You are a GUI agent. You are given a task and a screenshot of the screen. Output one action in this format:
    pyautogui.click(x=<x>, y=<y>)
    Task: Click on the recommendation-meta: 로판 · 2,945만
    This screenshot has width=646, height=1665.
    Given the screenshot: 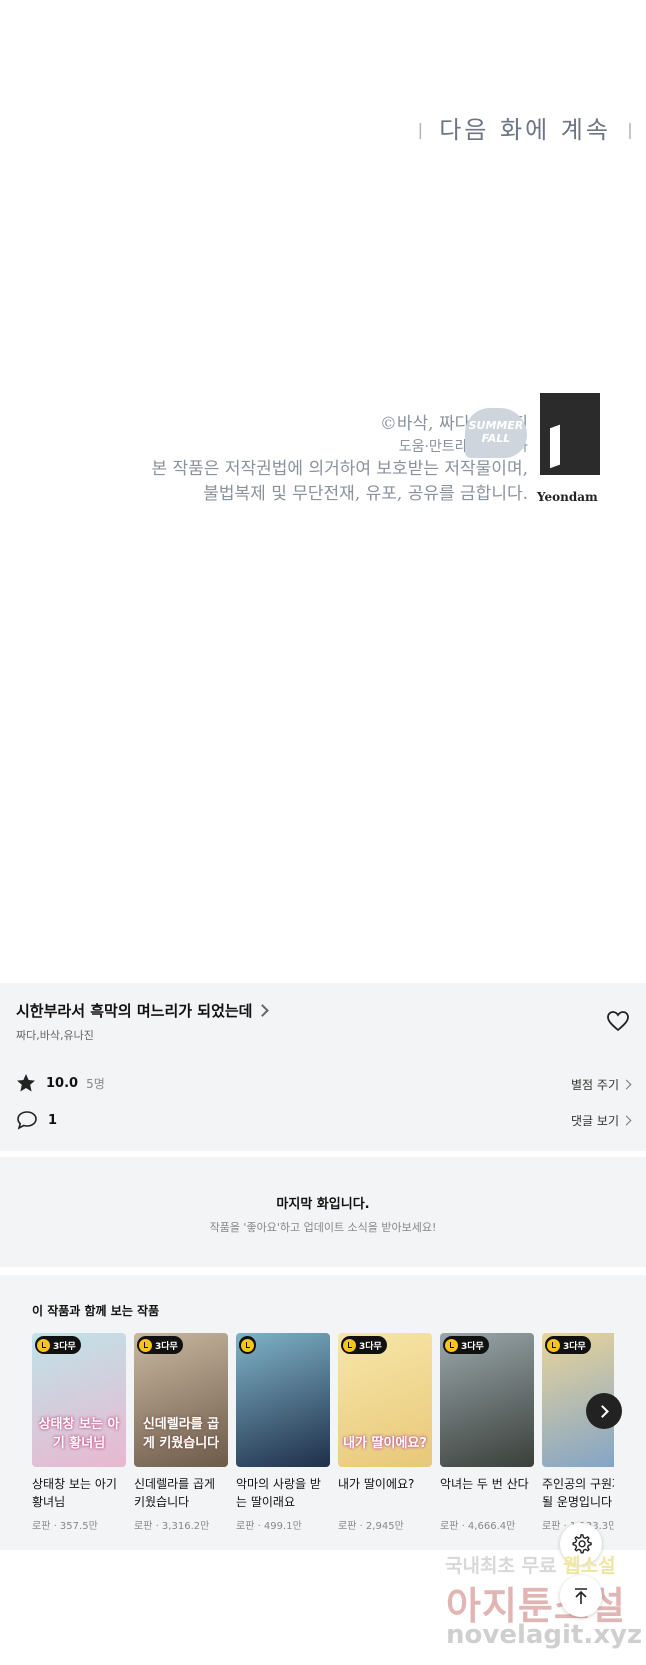 What is the action you would take?
    pyautogui.click(x=371, y=1526)
    